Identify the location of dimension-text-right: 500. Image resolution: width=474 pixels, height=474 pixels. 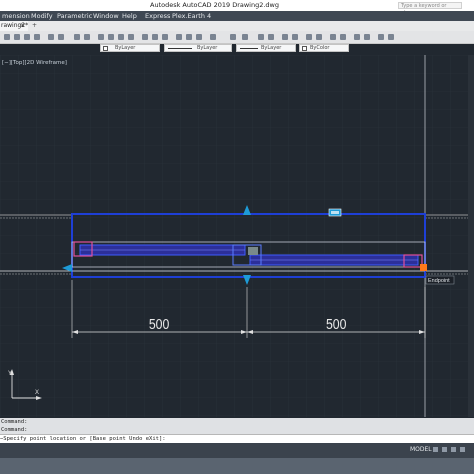
(336, 324).